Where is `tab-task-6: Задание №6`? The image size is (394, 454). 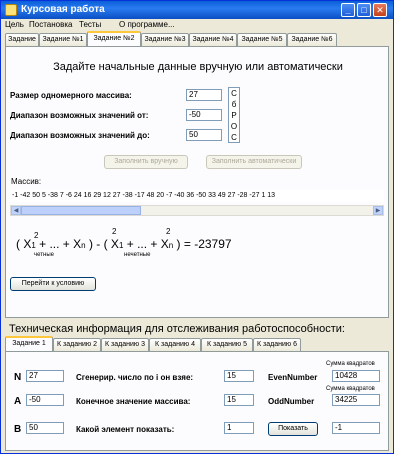
tab-task-6: Задание №6 is located at coordinates (312, 39).